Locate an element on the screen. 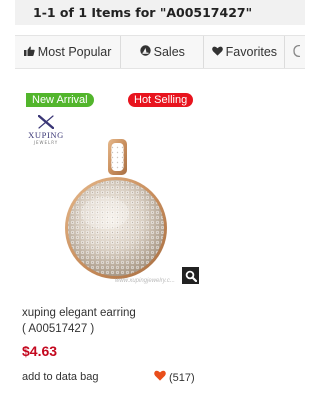  brand-x-mark-icon is located at coordinates (46, 122).